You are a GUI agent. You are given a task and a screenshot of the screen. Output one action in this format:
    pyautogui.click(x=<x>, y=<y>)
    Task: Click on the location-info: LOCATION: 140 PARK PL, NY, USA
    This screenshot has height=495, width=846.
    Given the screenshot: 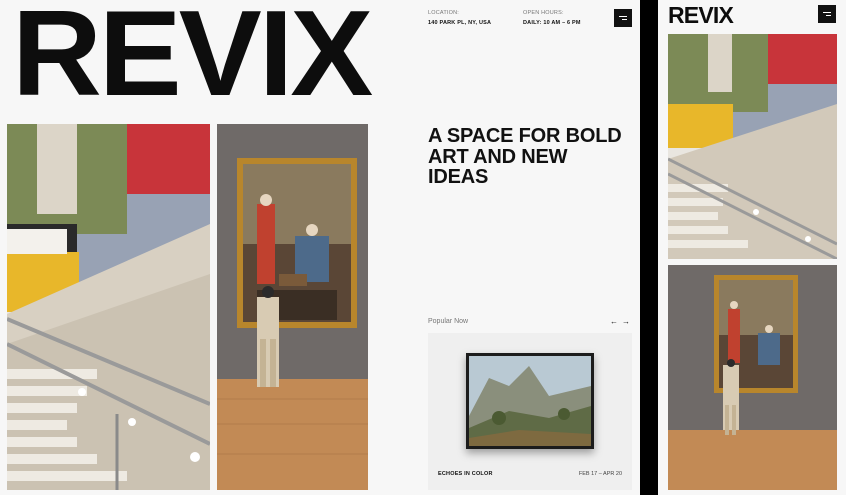 What is the action you would take?
    pyautogui.click(x=459, y=18)
    